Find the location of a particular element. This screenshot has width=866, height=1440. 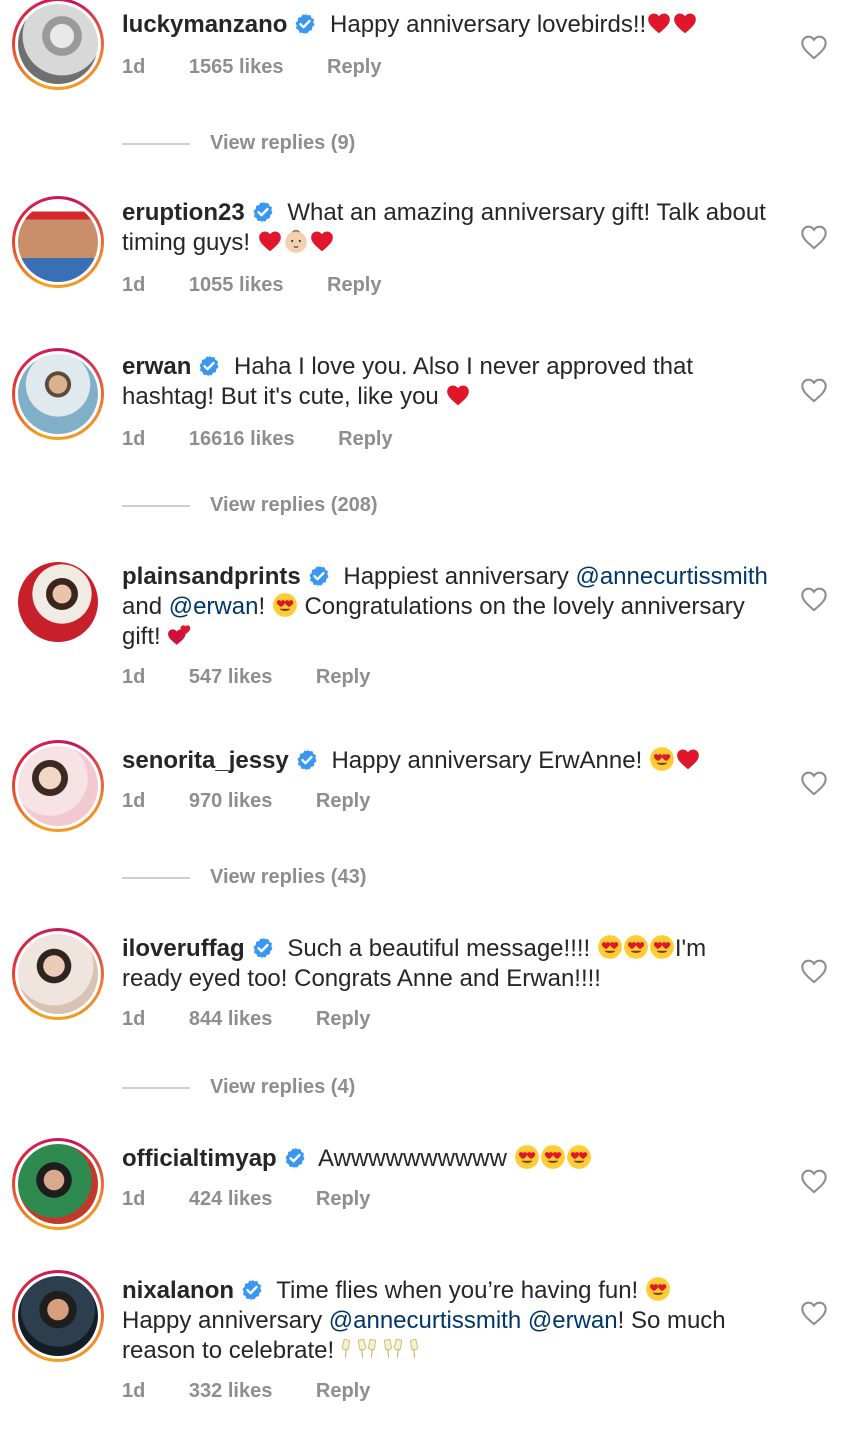

likes-count: 332 likes is located at coordinates (230, 1391).